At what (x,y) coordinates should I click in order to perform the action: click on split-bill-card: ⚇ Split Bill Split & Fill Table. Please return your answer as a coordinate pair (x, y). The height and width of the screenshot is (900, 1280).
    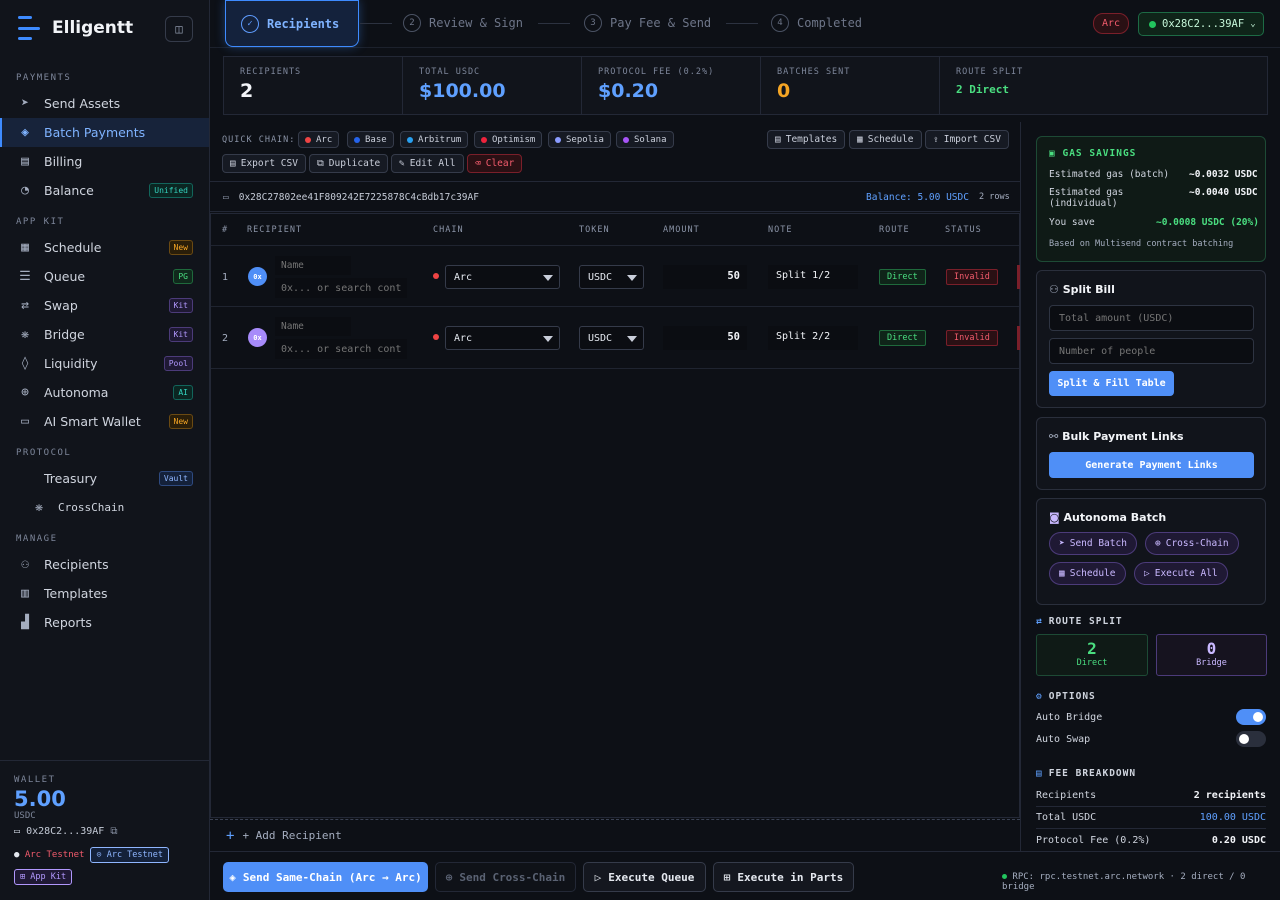
    Looking at the image, I should click on (1151, 339).